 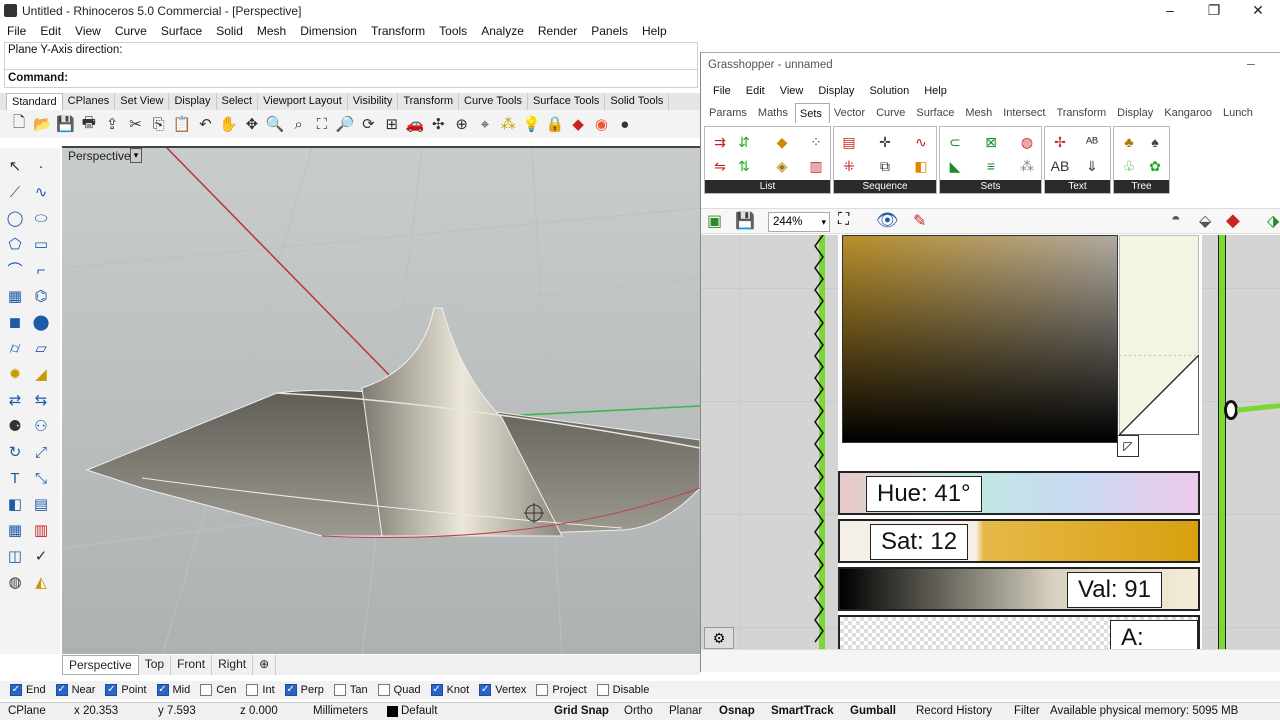 I want to click on fillet-icon: ⌐, so click(x=41, y=271).